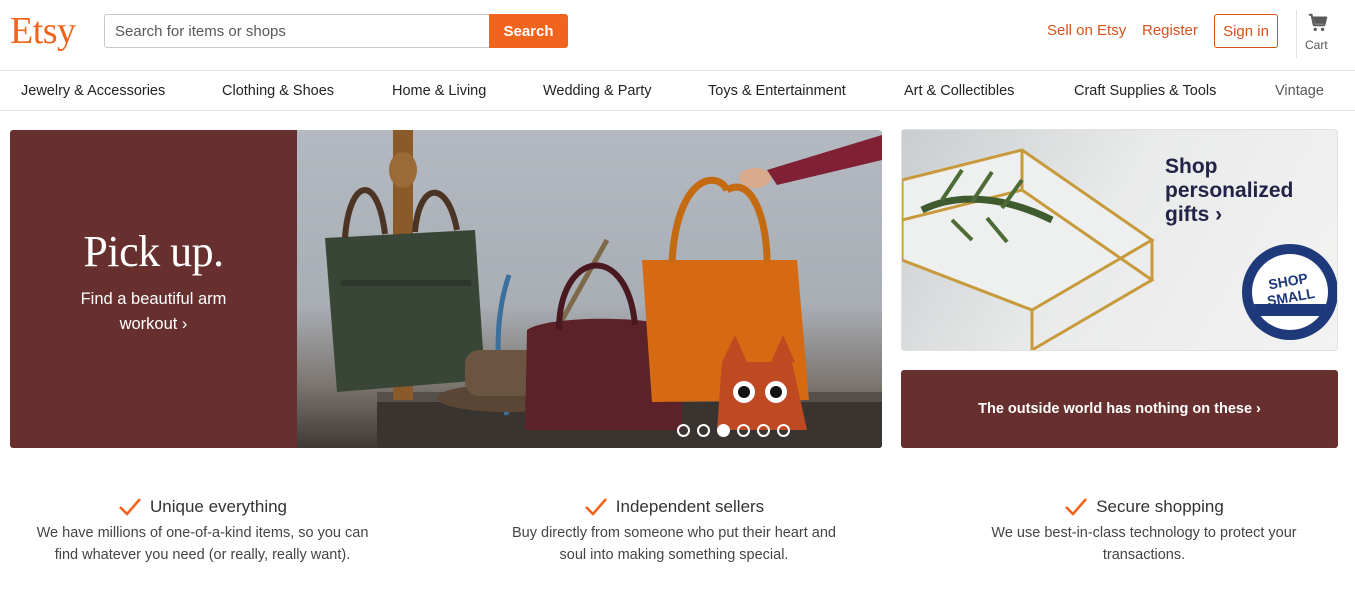 The height and width of the screenshot is (597, 1355). Describe the element at coordinates (218, 506) in the screenshot. I see `value-prop-title: Unique everything` at that location.